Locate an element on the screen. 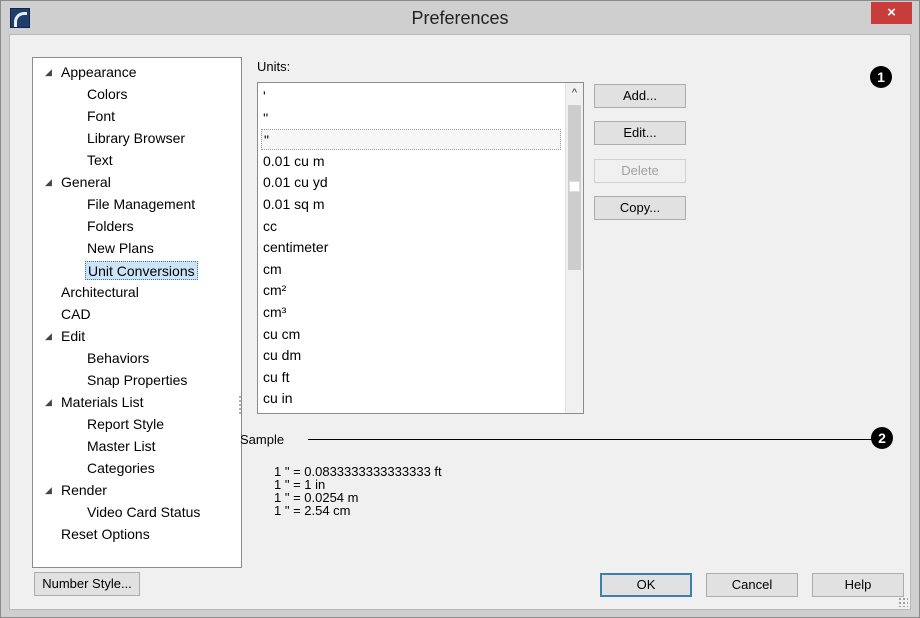 This screenshot has height=618, width=920. tree-item: Colors is located at coordinates (137, 94).